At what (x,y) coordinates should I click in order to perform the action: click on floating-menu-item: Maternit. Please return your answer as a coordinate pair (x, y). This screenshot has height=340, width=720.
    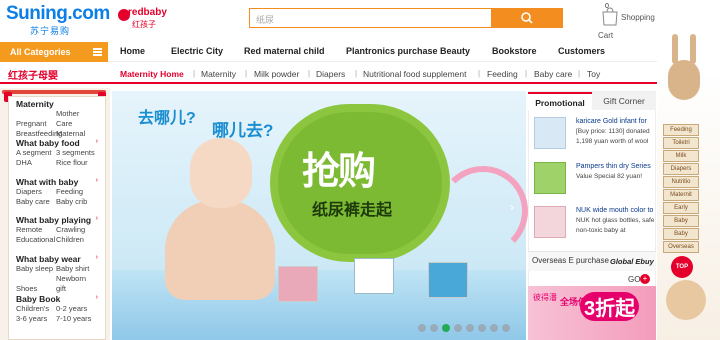
    Looking at the image, I should click on (681, 195).